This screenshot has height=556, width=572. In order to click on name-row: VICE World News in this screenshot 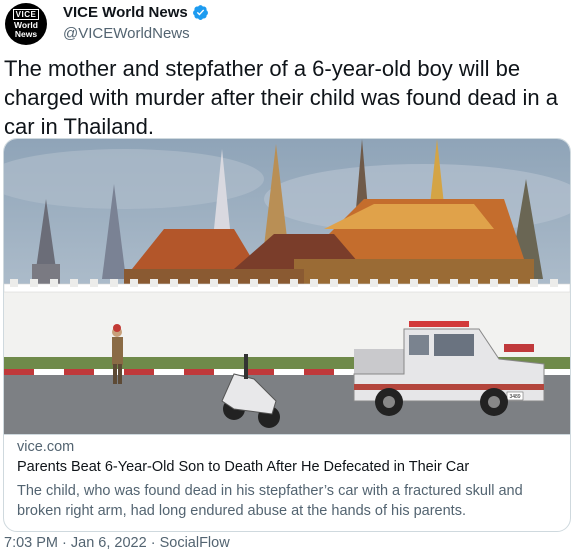, I will do `click(136, 12)`.